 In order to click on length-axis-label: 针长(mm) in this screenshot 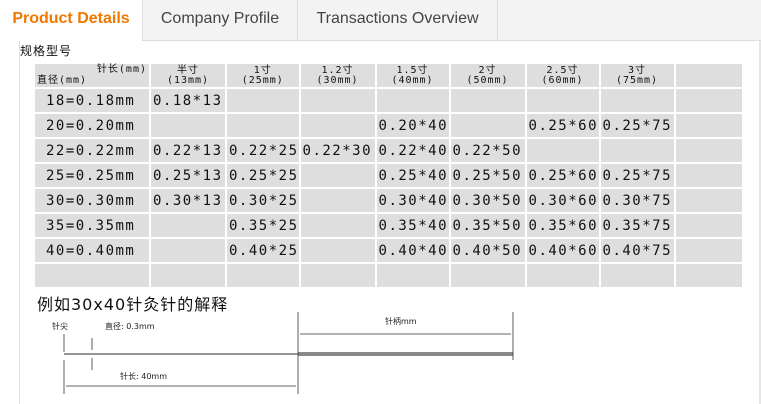, I will do `click(121, 69)`.